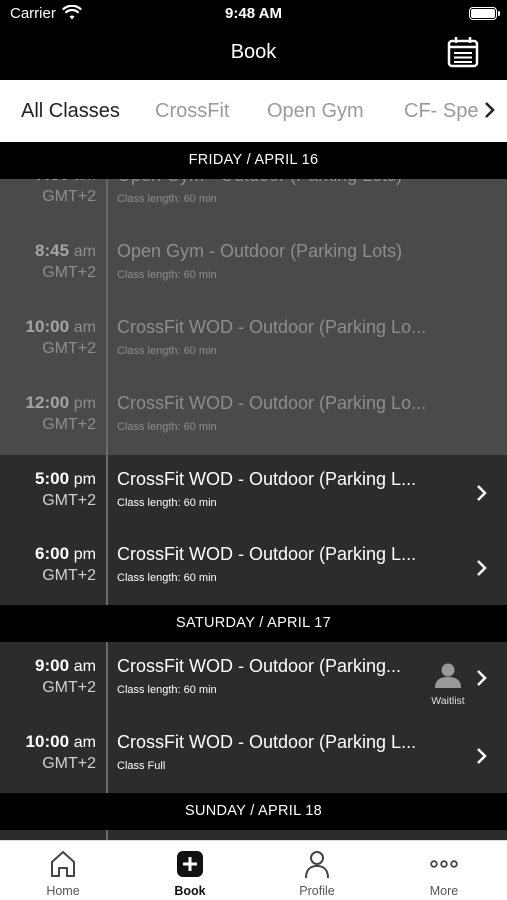 The width and height of the screenshot is (507, 900). I want to click on waitlist-label: Waitlist, so click(448, 701).